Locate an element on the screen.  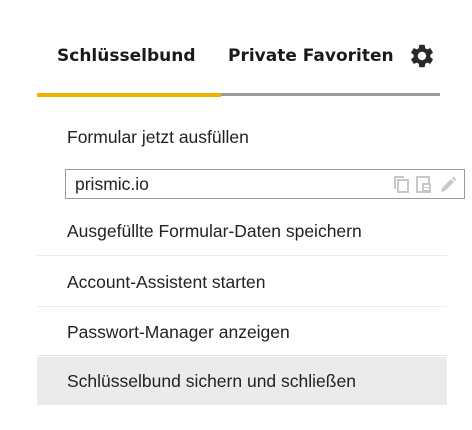
copy-icon is located at coordinates (402, 185).